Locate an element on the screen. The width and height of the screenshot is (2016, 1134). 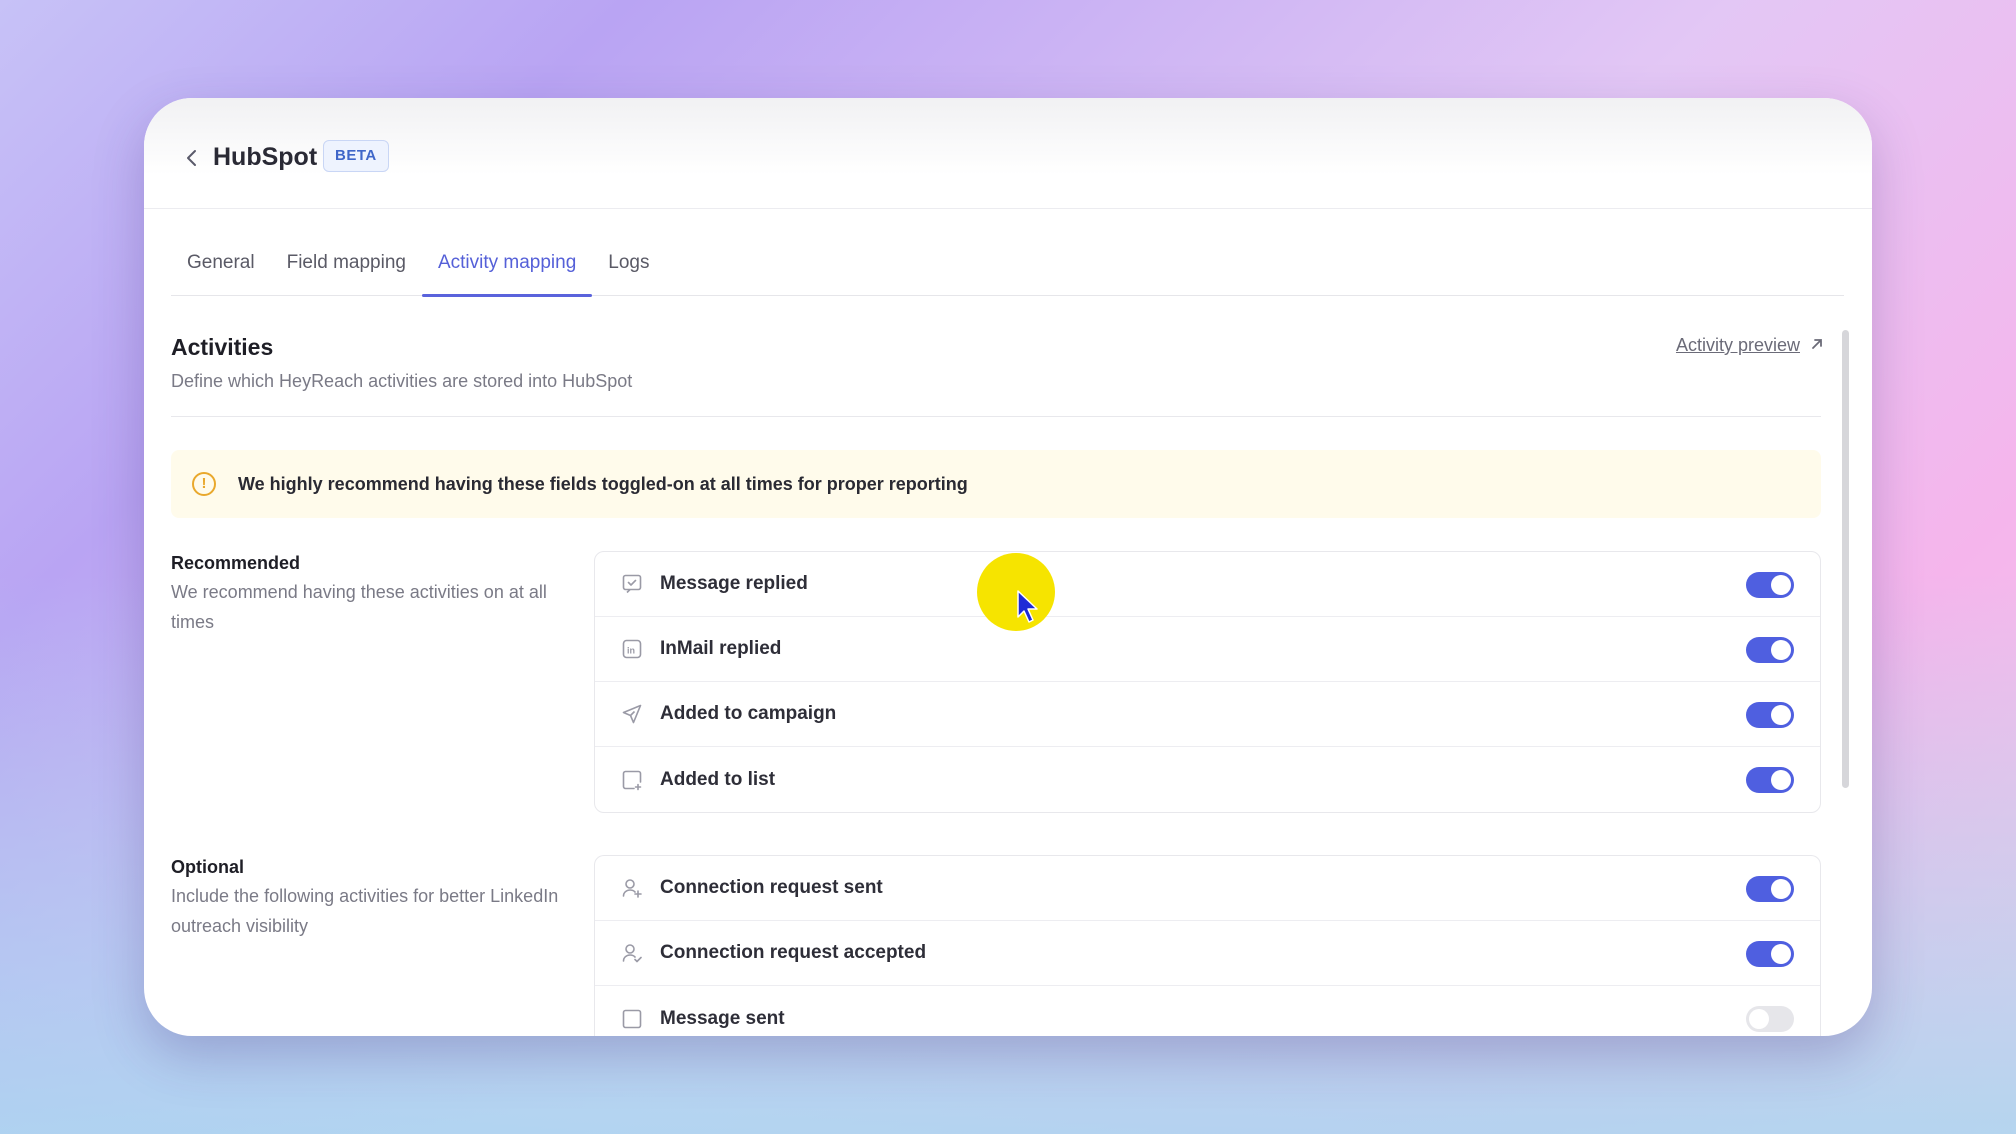
activity-row-added-to-list: Added to list is located at coordinates (1207, 779).